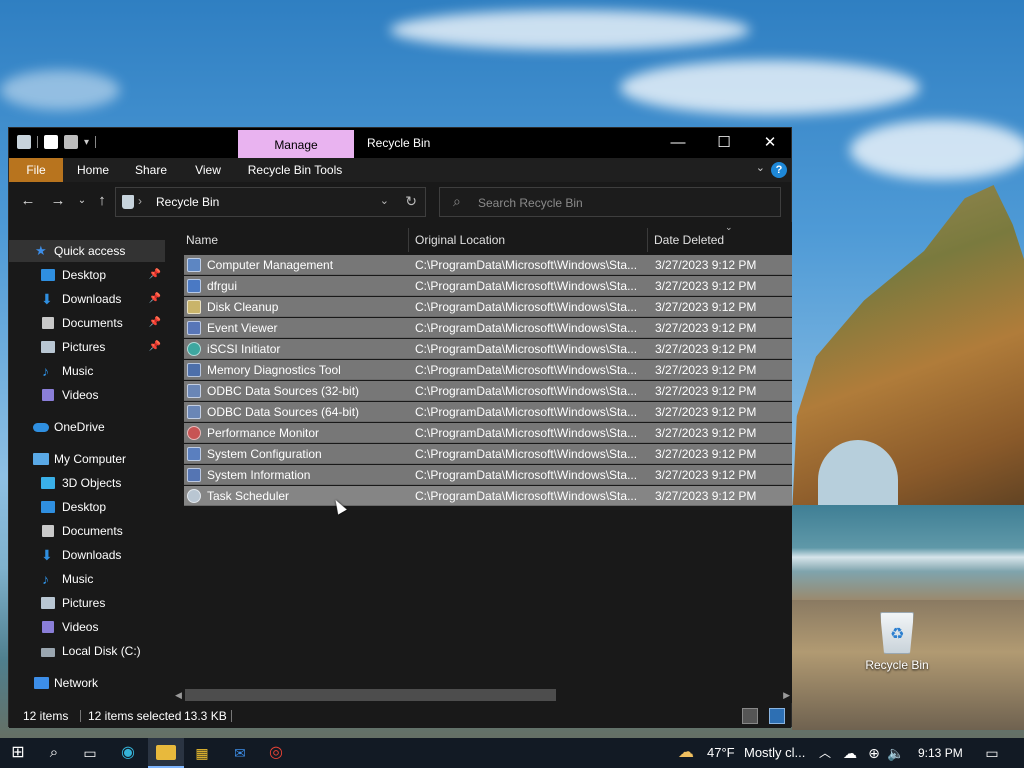 The height and width of the screenshot is (768, 1024). Describe the element at coordinates (36, 170) in the screenshot. I see `tab-file: File` at that location.